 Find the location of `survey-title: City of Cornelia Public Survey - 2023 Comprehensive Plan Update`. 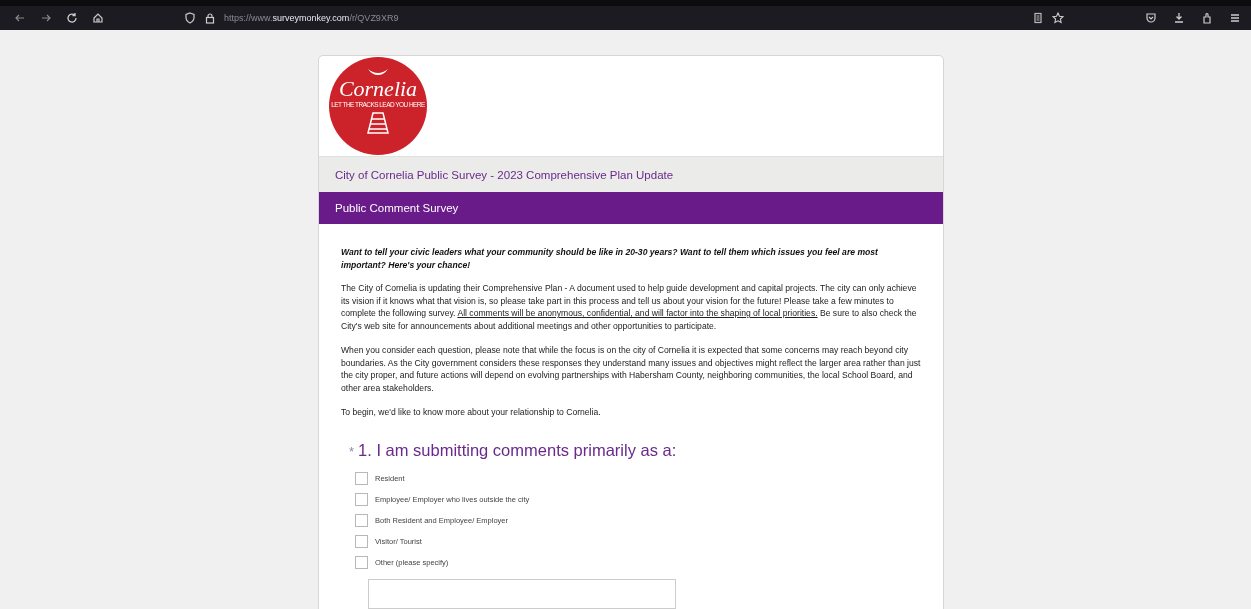

survey-title: City of Cornelia Public Survey - 2023 Comprehensive Plan Update is located at coordinates (504, 174).